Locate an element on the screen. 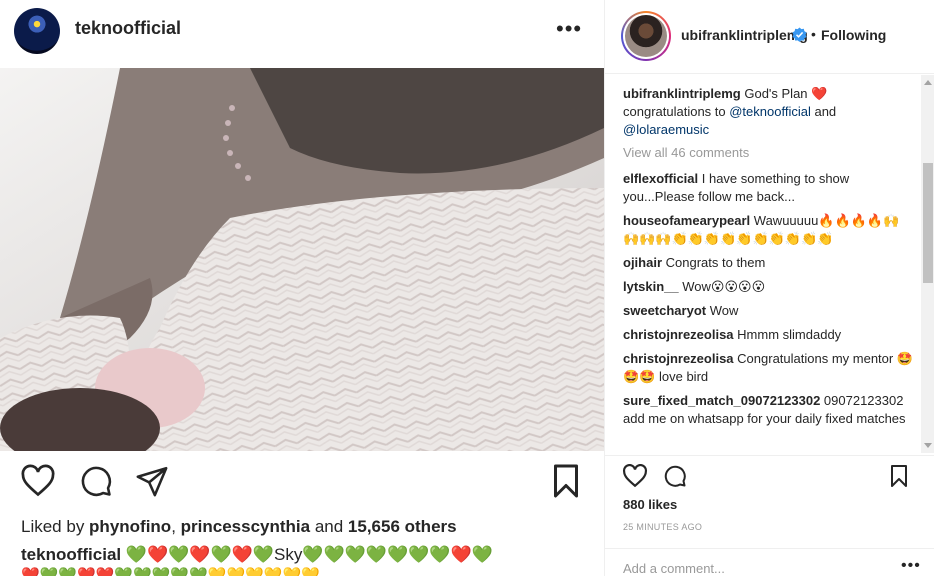  left-post-header: teknoofficial ••• is located at coordinates (302, 33).